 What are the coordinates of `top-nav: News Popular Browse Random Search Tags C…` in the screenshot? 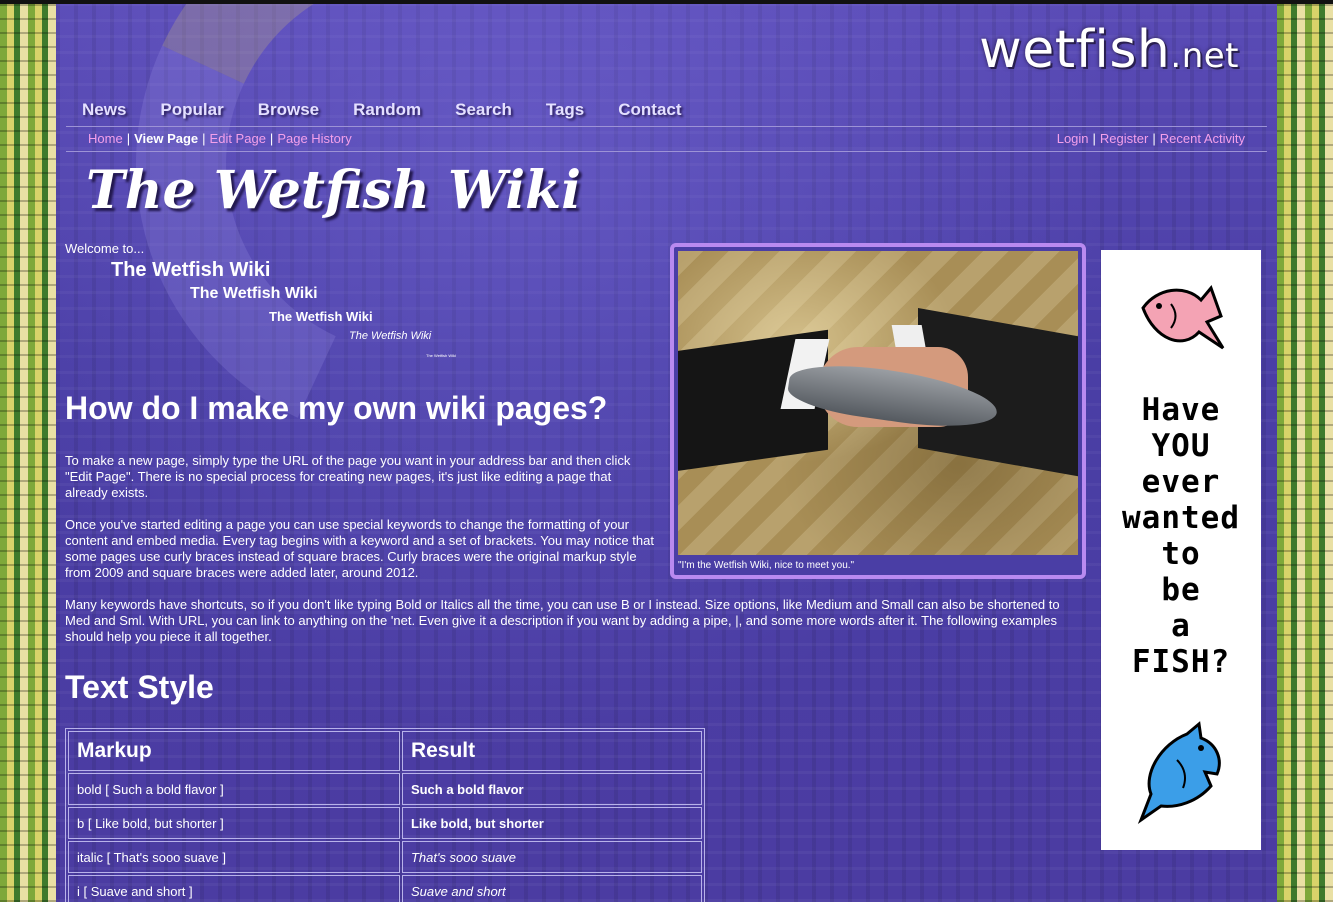 It's located at (399, 110).